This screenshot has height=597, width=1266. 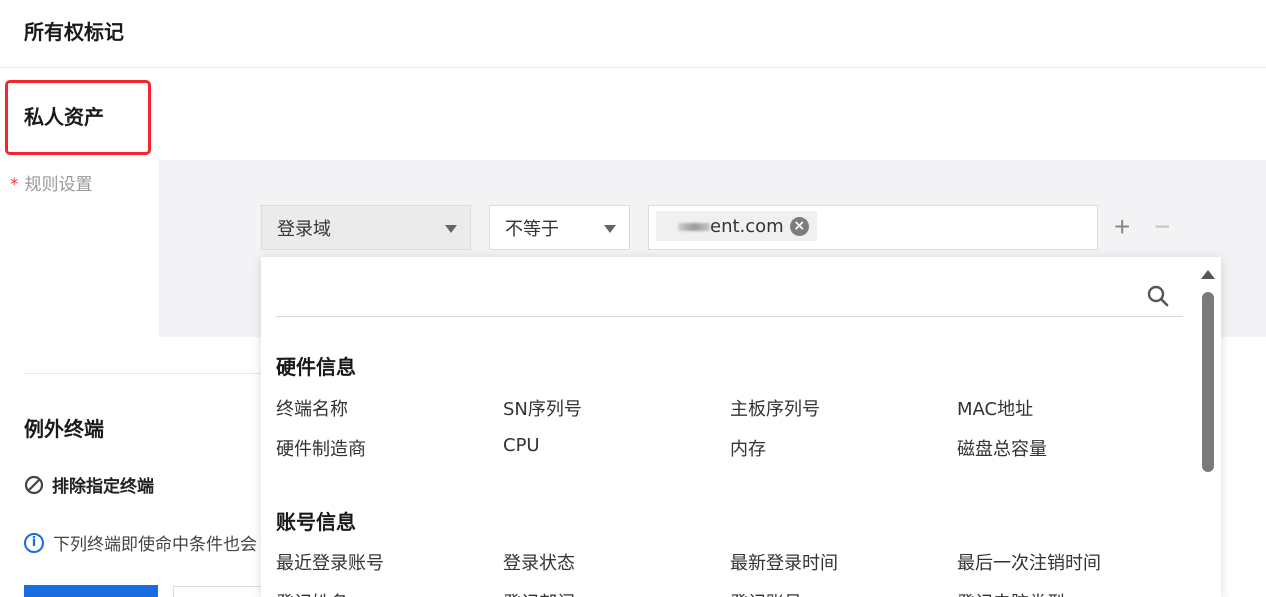 What do you see at coordinates (1002, 448) in the screenshot?
I see `option-item: 磁盘总容量` at bounding box center [1002, 448].